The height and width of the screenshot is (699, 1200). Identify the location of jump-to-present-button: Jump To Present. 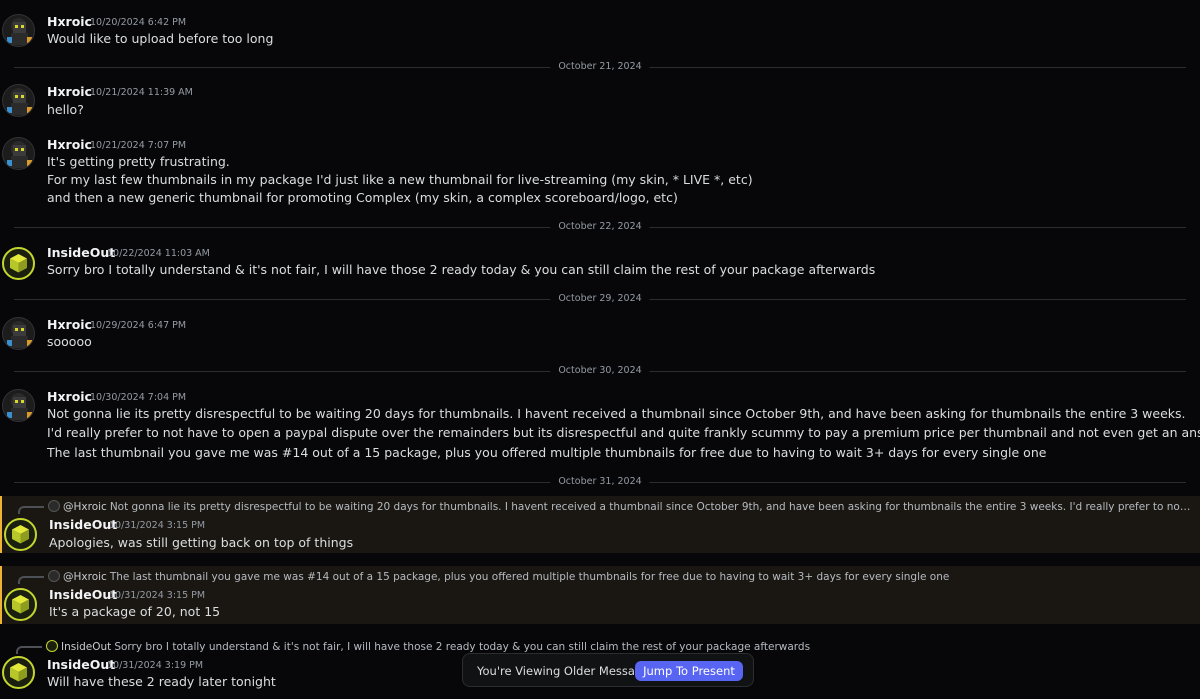
(689, 671).